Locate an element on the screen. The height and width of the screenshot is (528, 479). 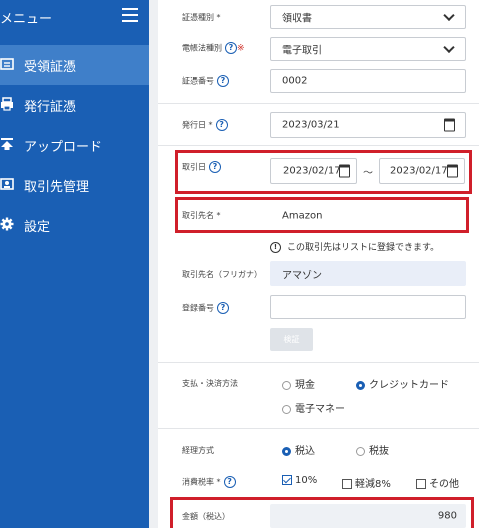
trade-date-to-value: 2023/02/17 is located at coordinates (419, 171).